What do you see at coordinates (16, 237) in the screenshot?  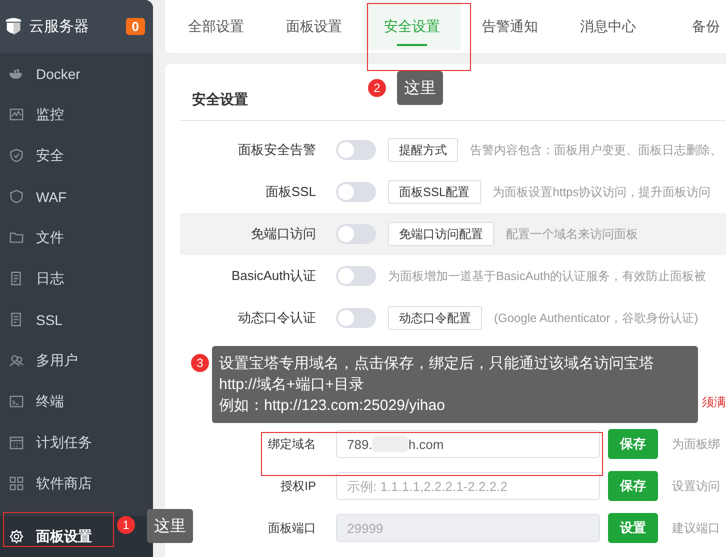 I see `folder-icon` at bounding box center [16, 237].